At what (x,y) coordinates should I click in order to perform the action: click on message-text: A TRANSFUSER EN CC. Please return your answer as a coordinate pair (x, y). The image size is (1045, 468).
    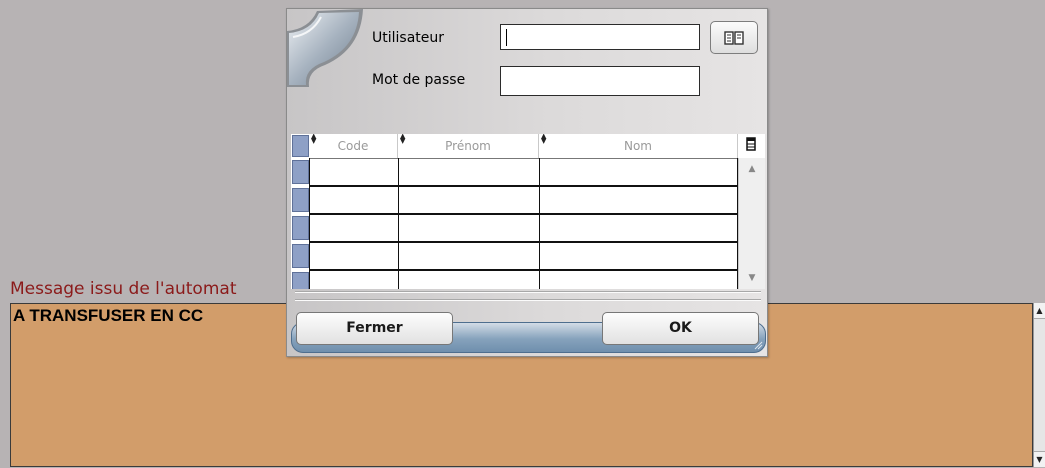
    Looking at the image, I should click on (108, 315).